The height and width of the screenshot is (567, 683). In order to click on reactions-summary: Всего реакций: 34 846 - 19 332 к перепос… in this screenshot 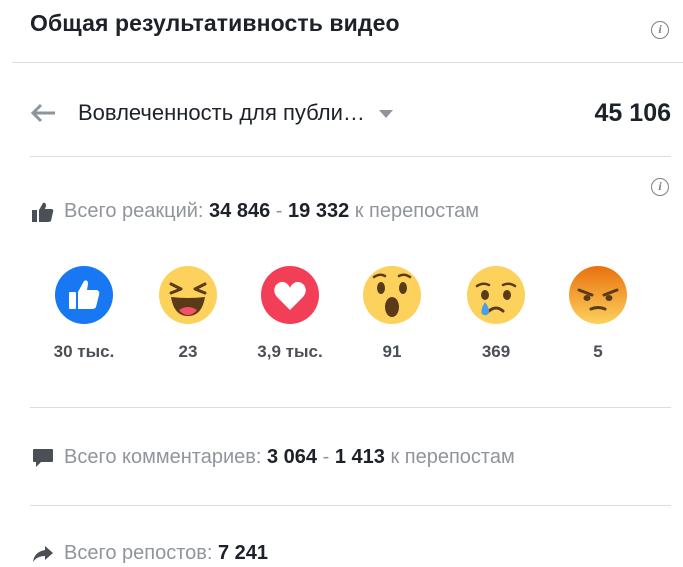, I will do `click(255, 211)`.